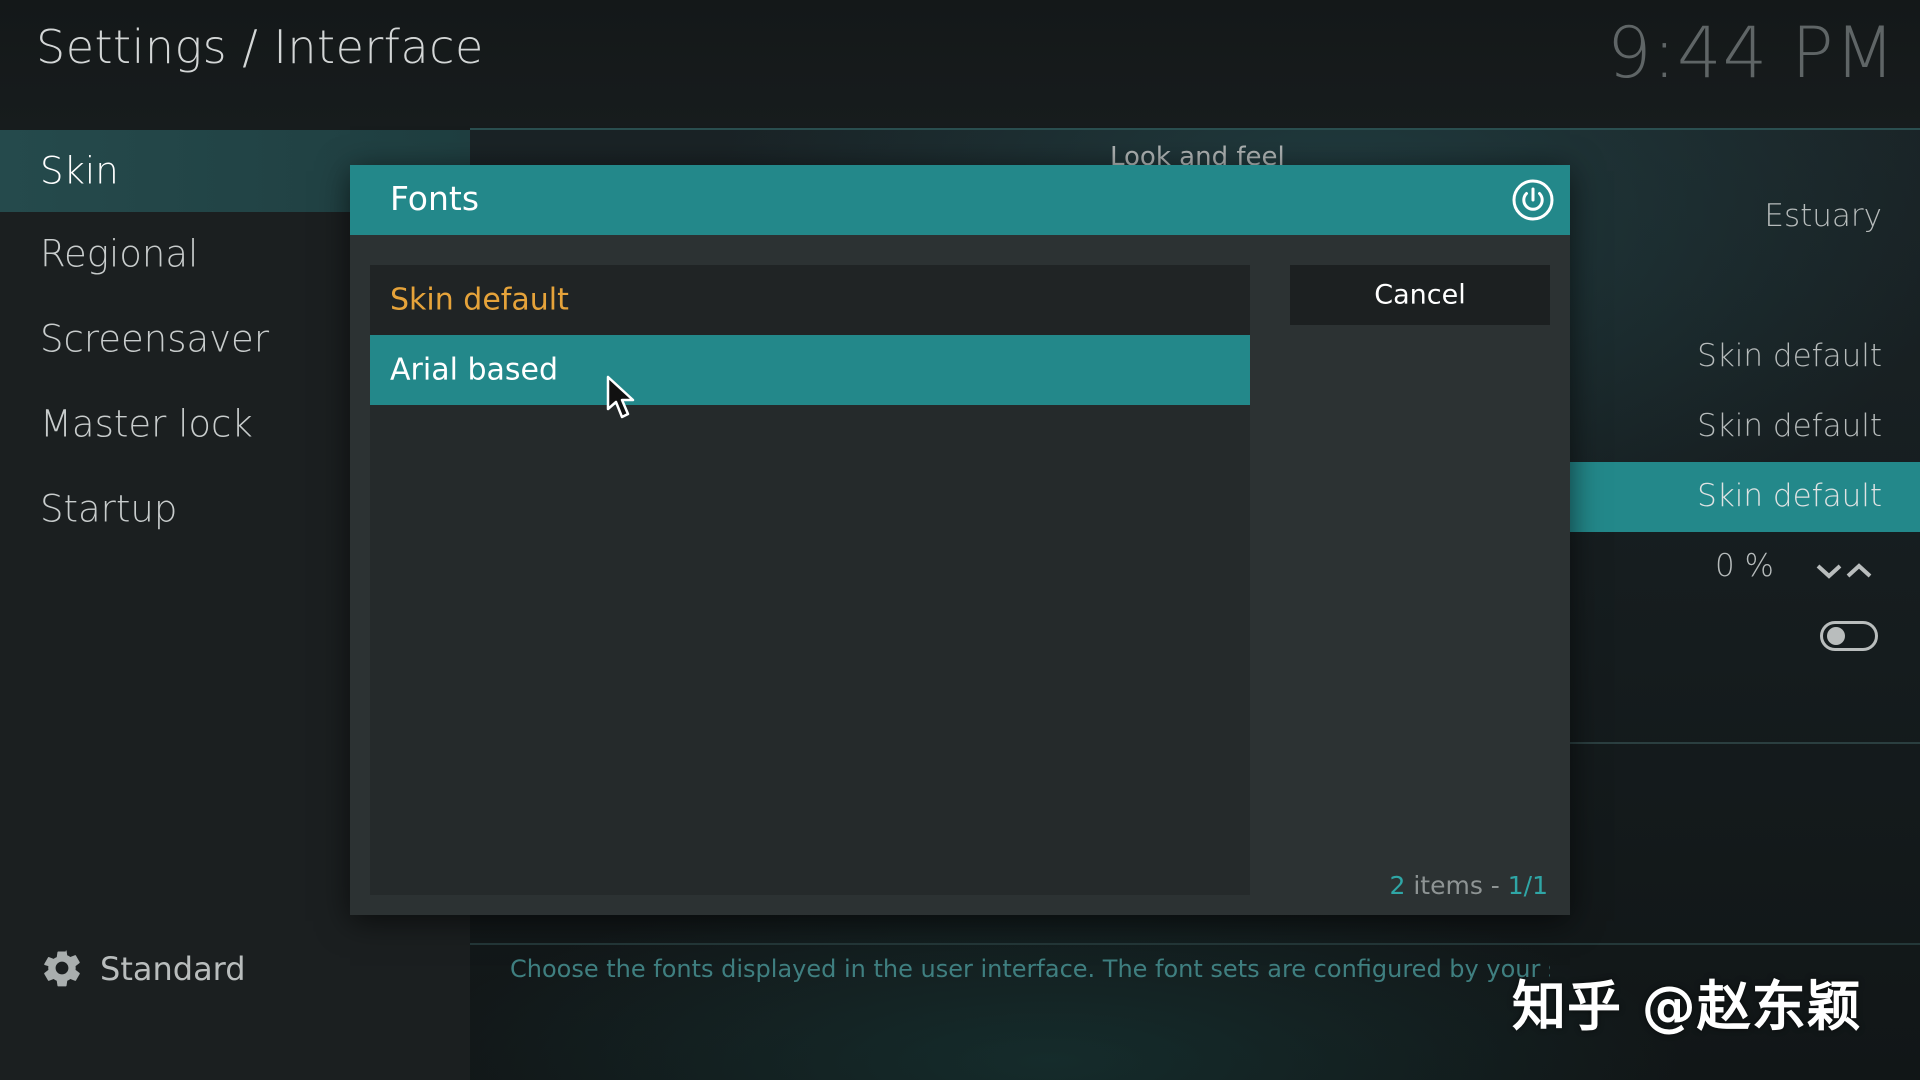 This screenshot has width=1920, height=1080. I want to click on setting-value-zoom: 0 %, so click(1744, 566).